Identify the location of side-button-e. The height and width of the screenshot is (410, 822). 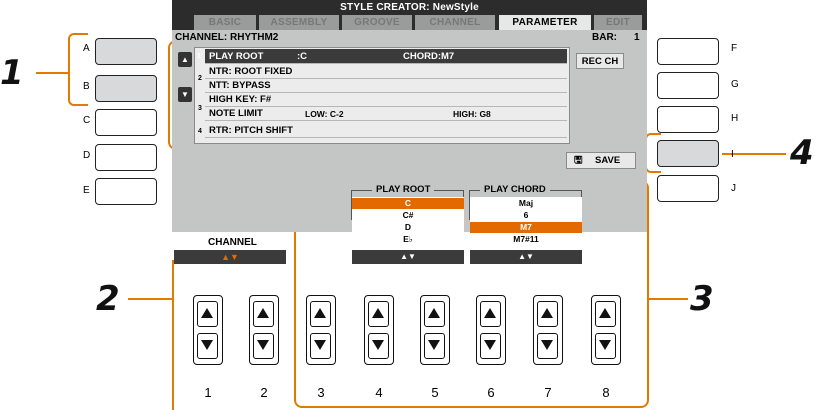
(126, 191).